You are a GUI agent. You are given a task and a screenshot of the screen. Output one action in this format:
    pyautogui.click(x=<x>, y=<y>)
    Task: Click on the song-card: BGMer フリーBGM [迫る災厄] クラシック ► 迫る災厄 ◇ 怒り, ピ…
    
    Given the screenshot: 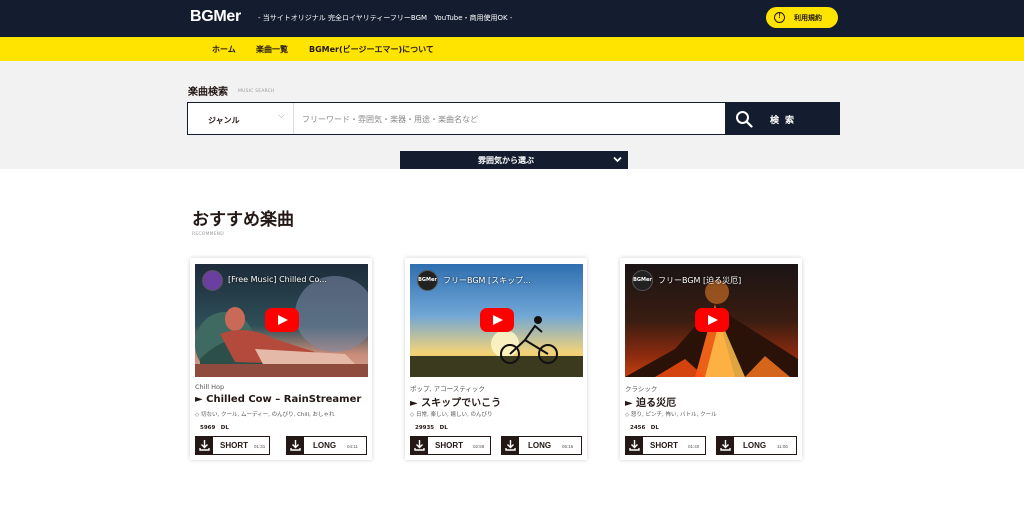 What is the action you would take?
    pyautogui.click(x=711, y=359)
    